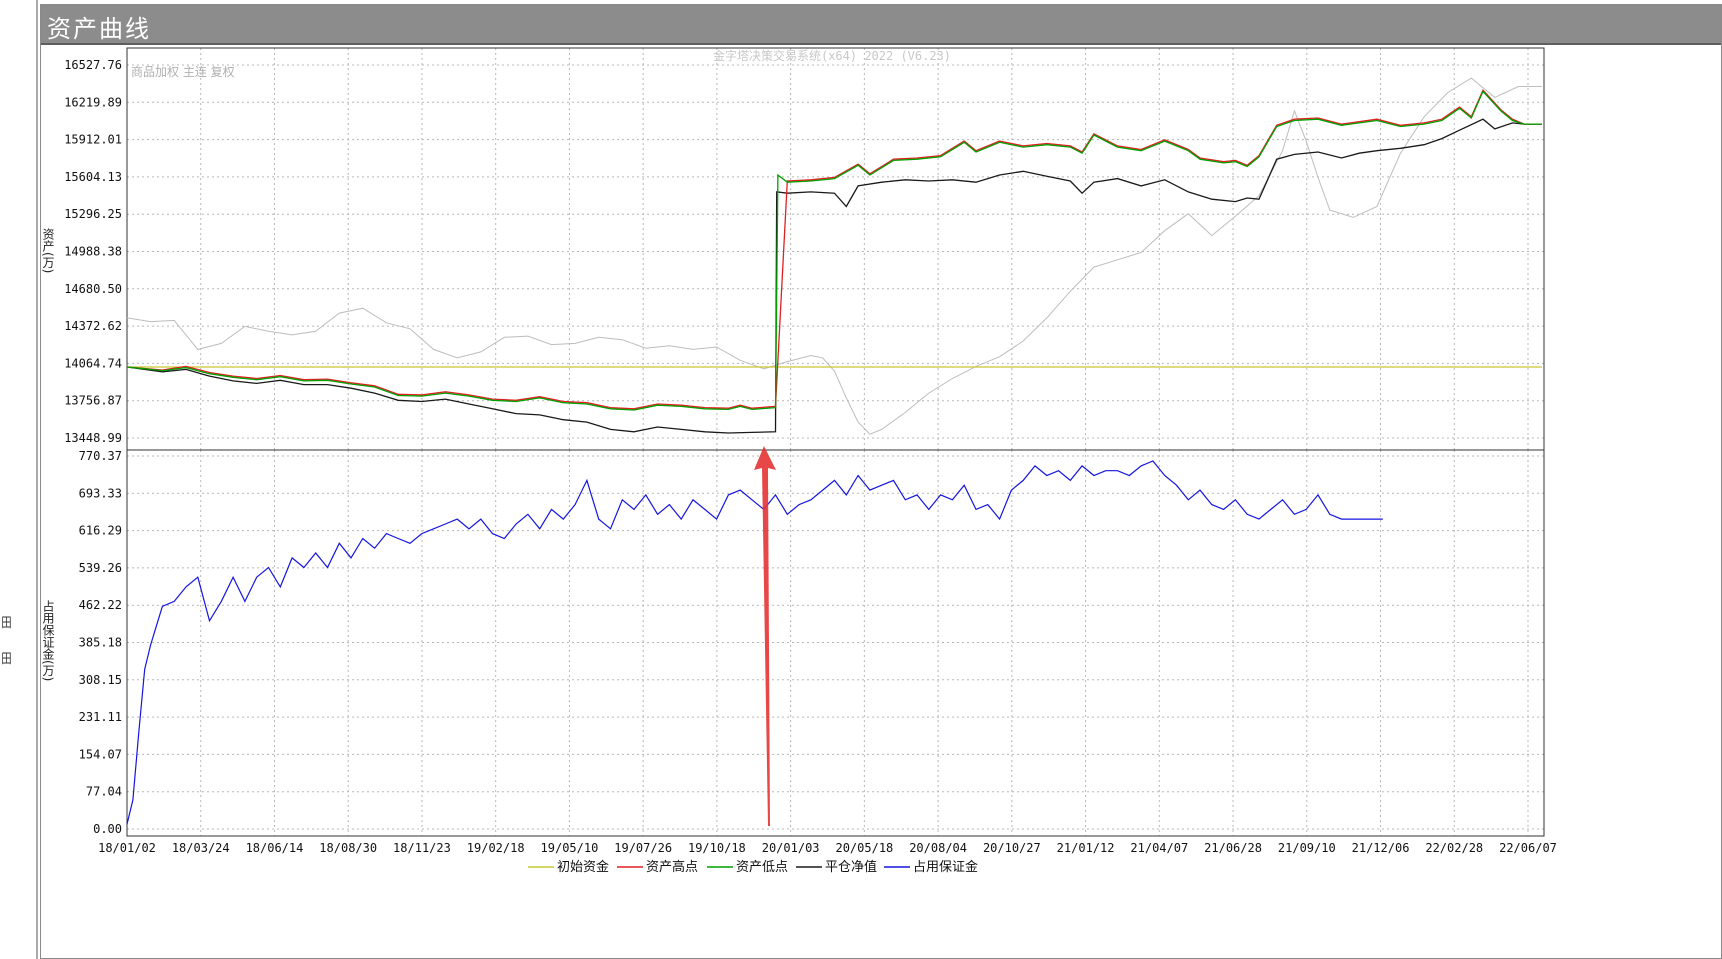  I want to click on x-tick-label: 18/01/02, so click(127, 848).